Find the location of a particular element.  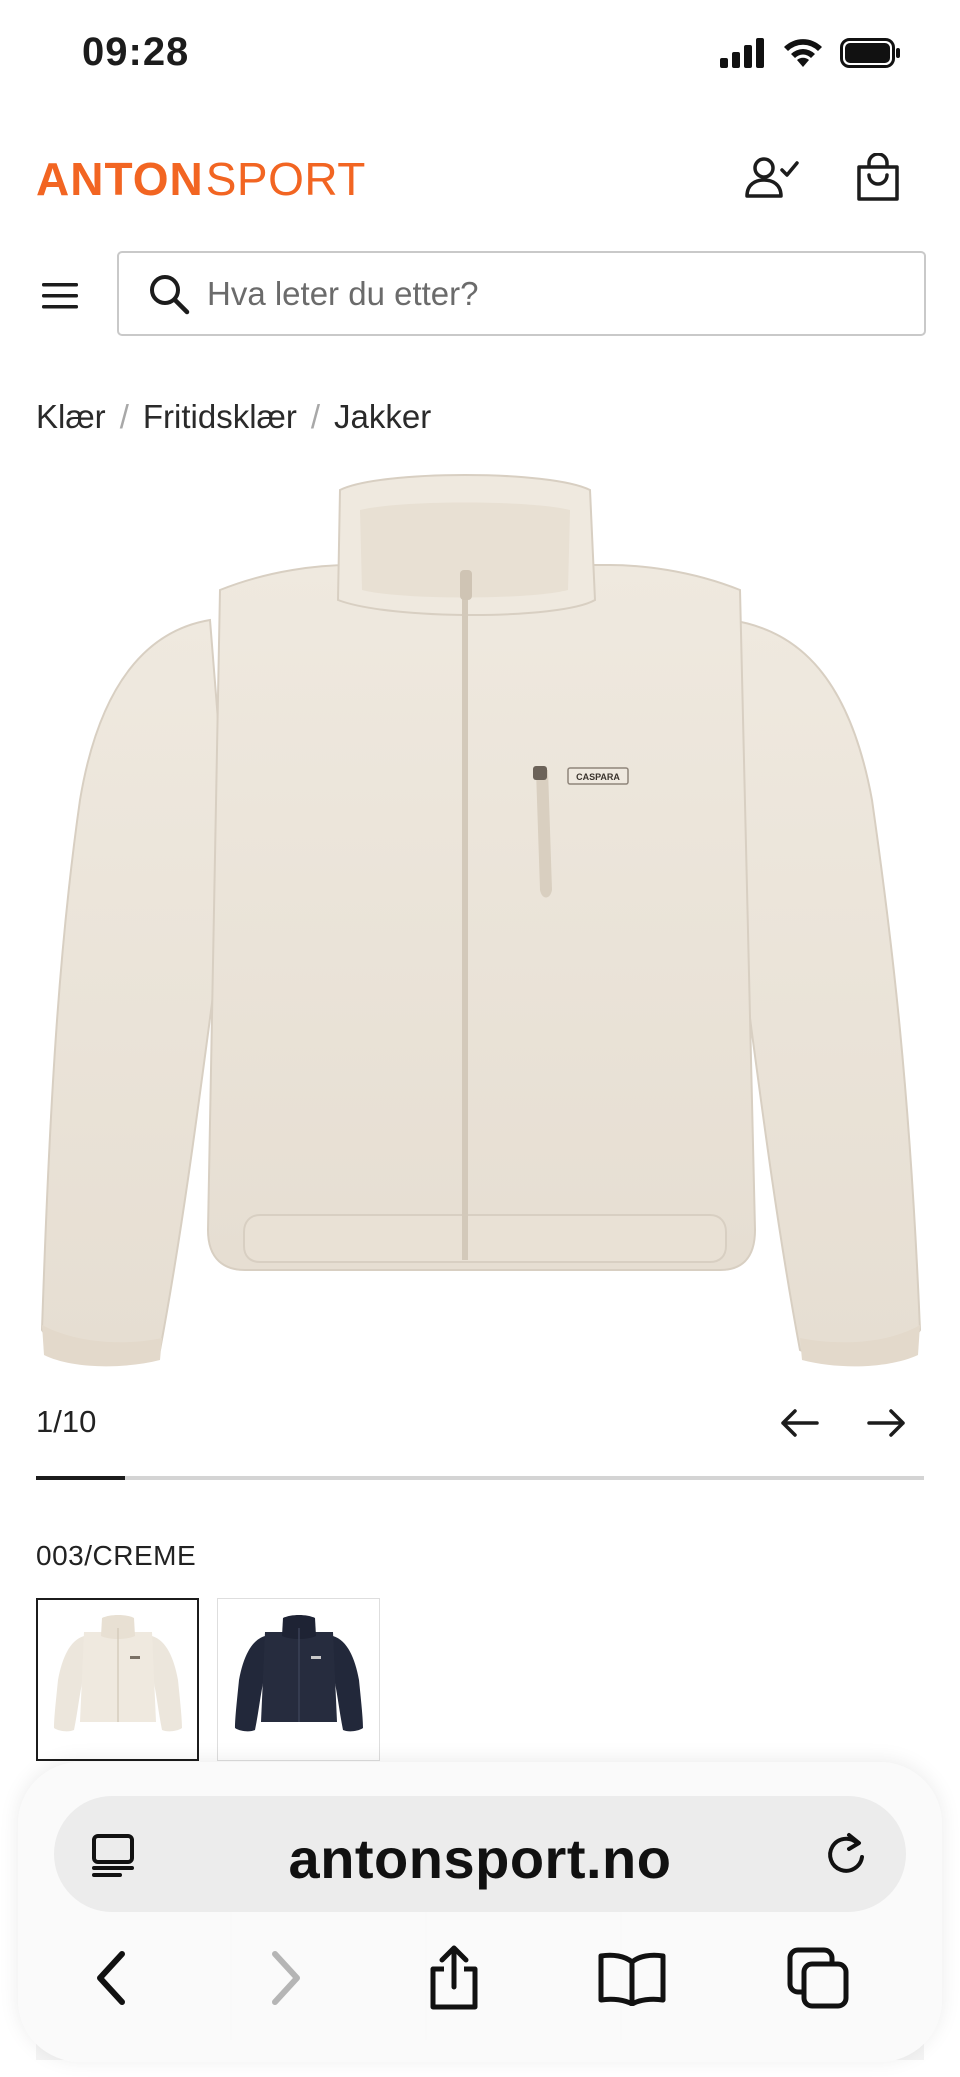

battery-icon is located at coordinates (870, 53).